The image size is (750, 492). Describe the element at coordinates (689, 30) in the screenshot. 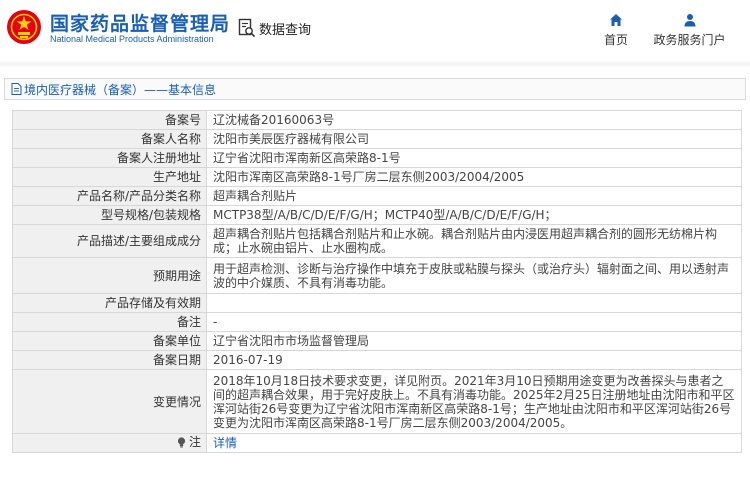

I see `nav-gov-services: 政务服务门户` at that location.